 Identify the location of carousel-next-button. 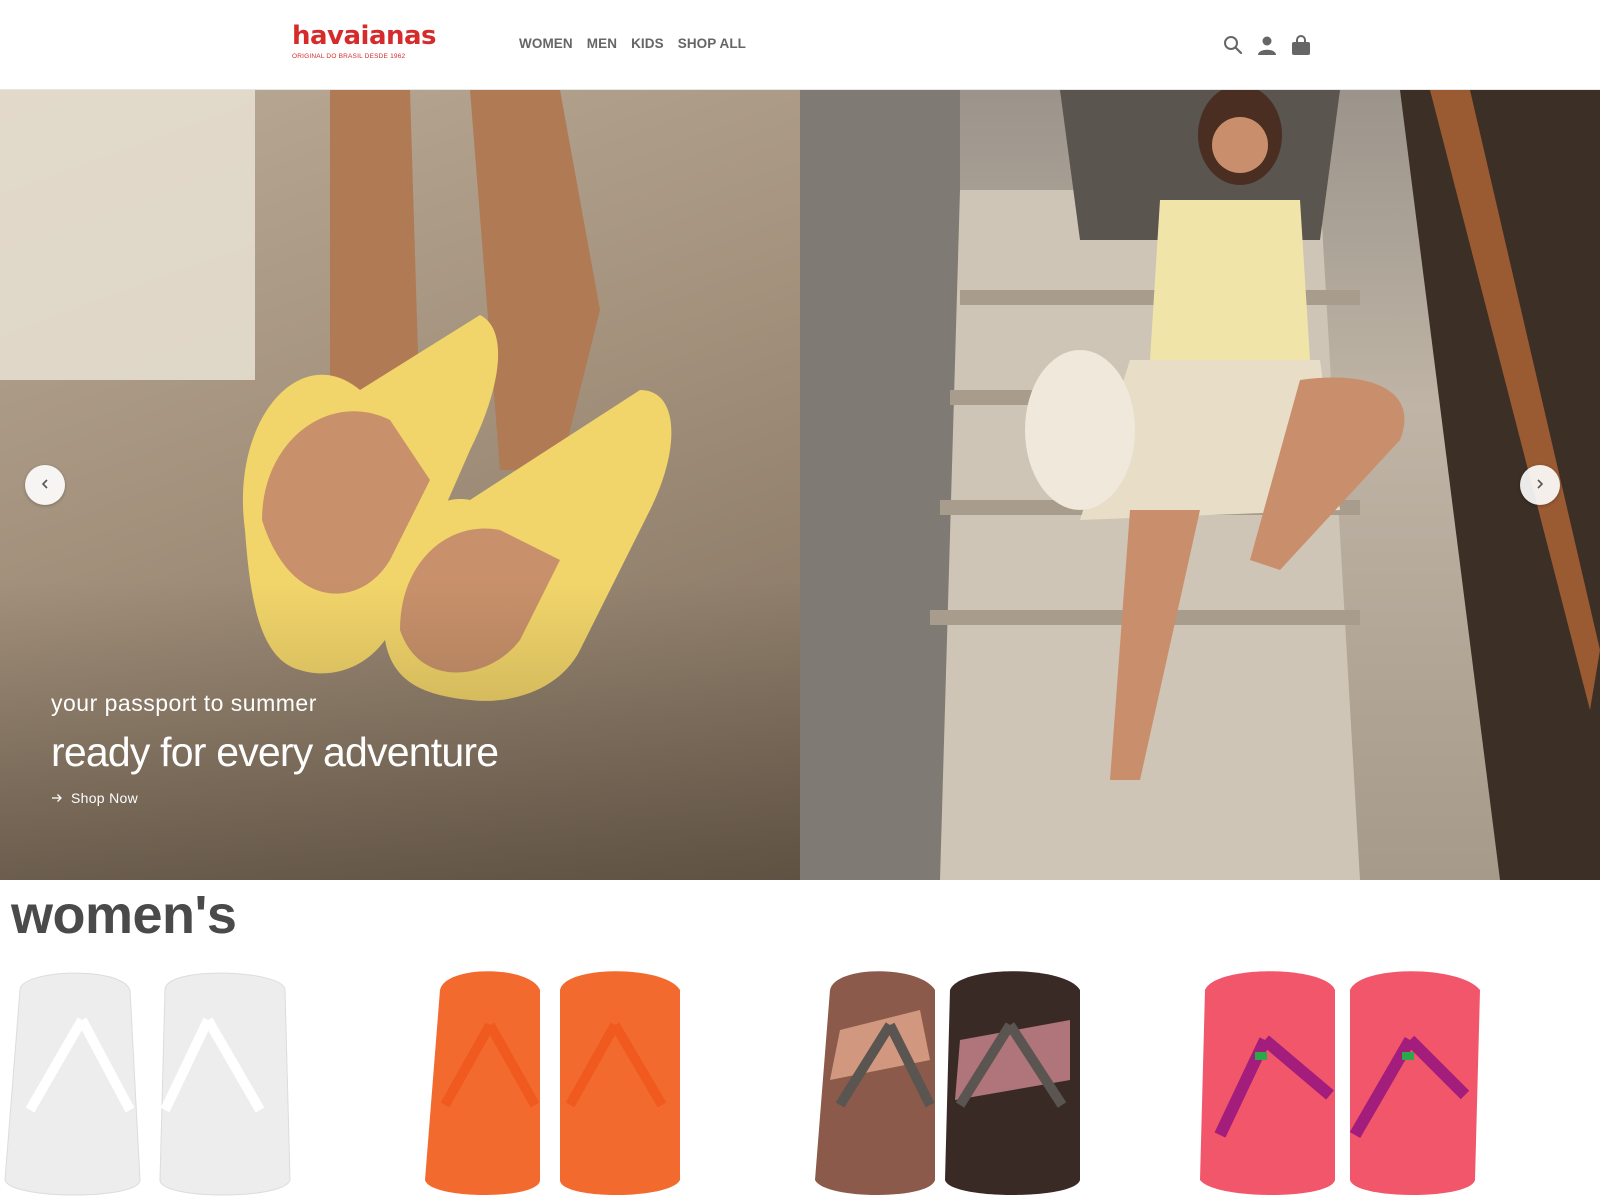
(1540, 485).